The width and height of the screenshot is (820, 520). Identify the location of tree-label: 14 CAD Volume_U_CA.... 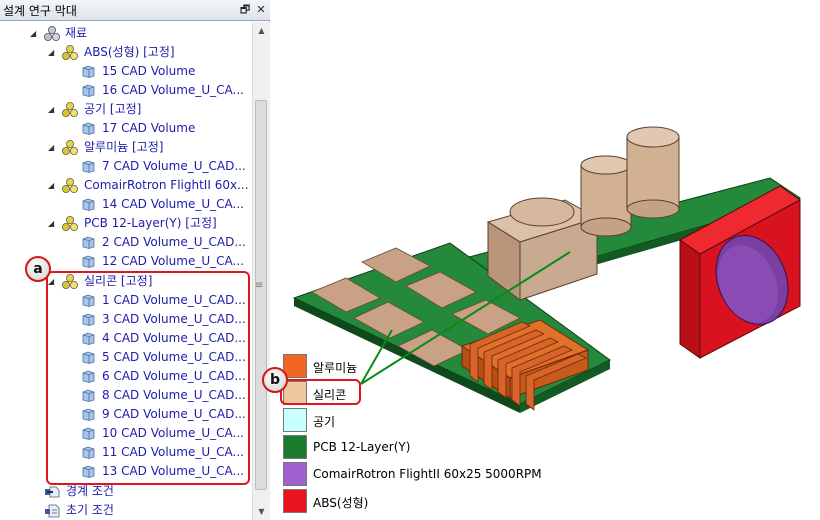
(173, 204).